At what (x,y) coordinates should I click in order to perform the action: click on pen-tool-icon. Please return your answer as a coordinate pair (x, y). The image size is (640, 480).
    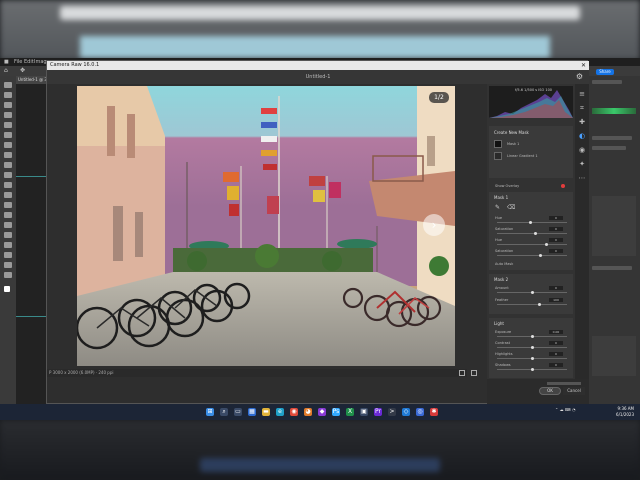
    Looking at the image, I should click on (8, 225).